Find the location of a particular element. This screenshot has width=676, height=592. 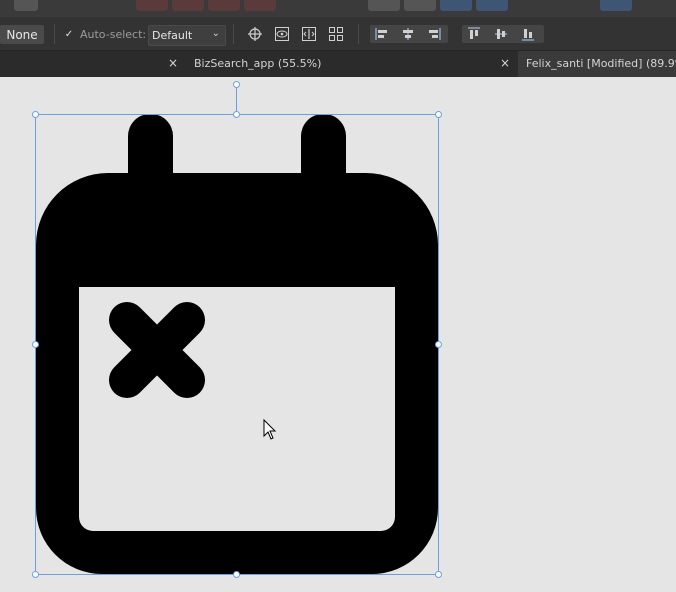

resize-handle-top-right is located at coordinates (438, 114).